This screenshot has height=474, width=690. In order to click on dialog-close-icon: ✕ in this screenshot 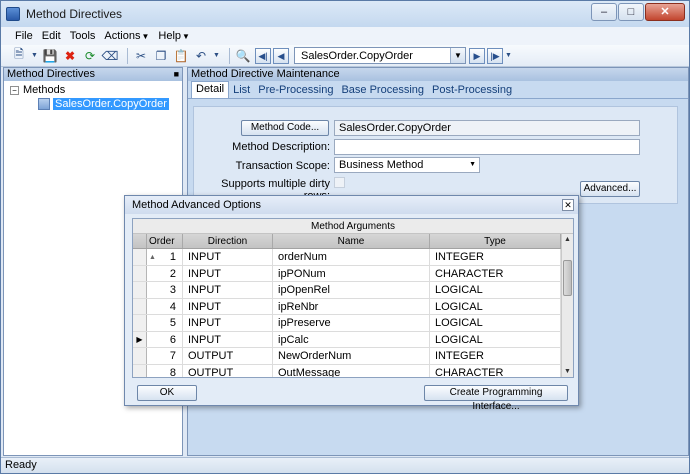, I will do `click(568, 205)`.